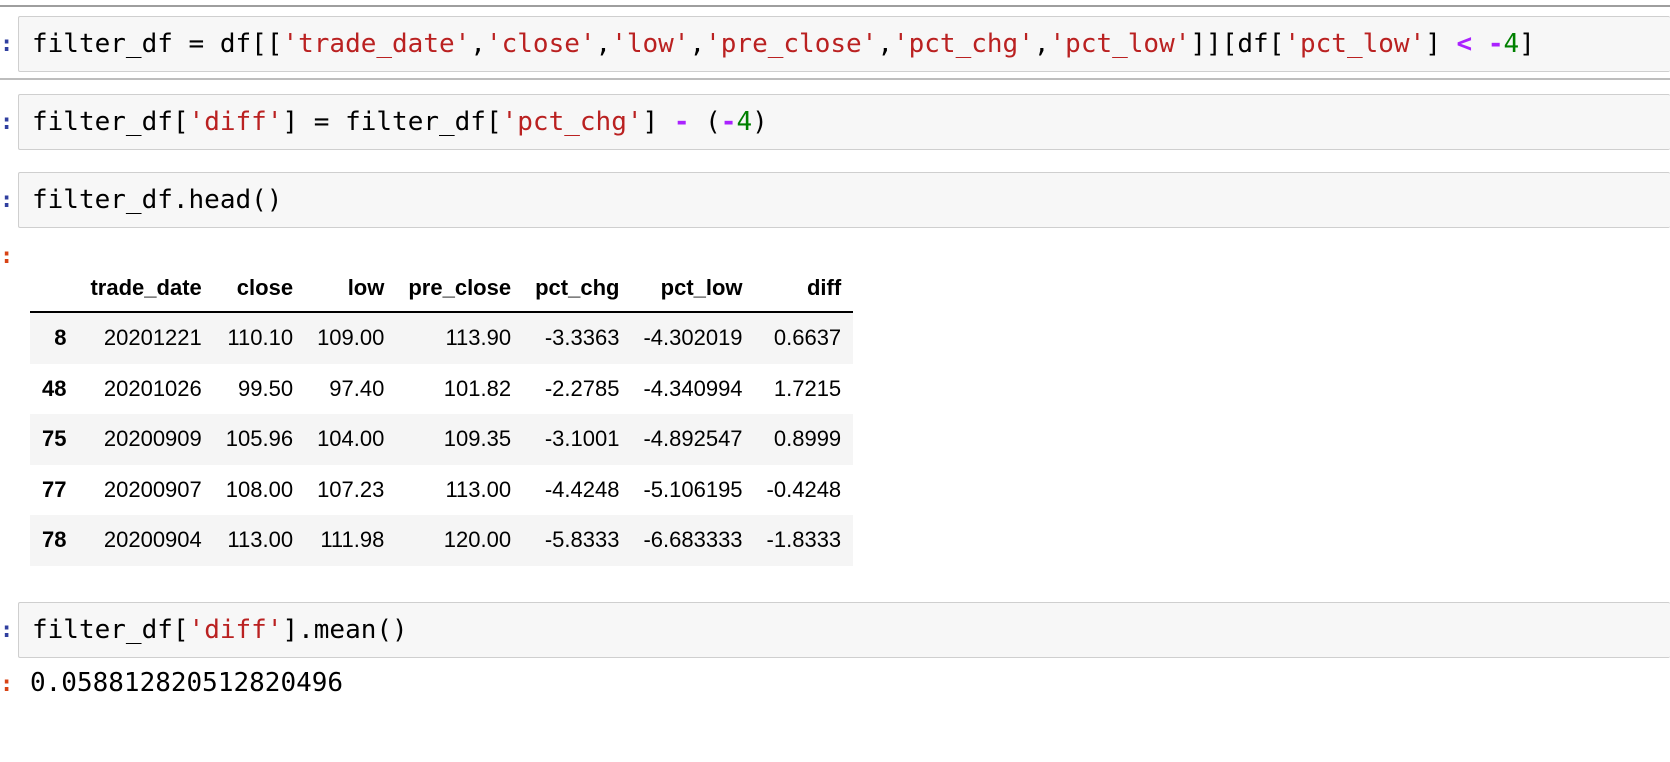 The image size is (1670, 762). Describe the element at coordinates (110, 630) in the screenshot. I see `code-token: filter_df[` at that location.